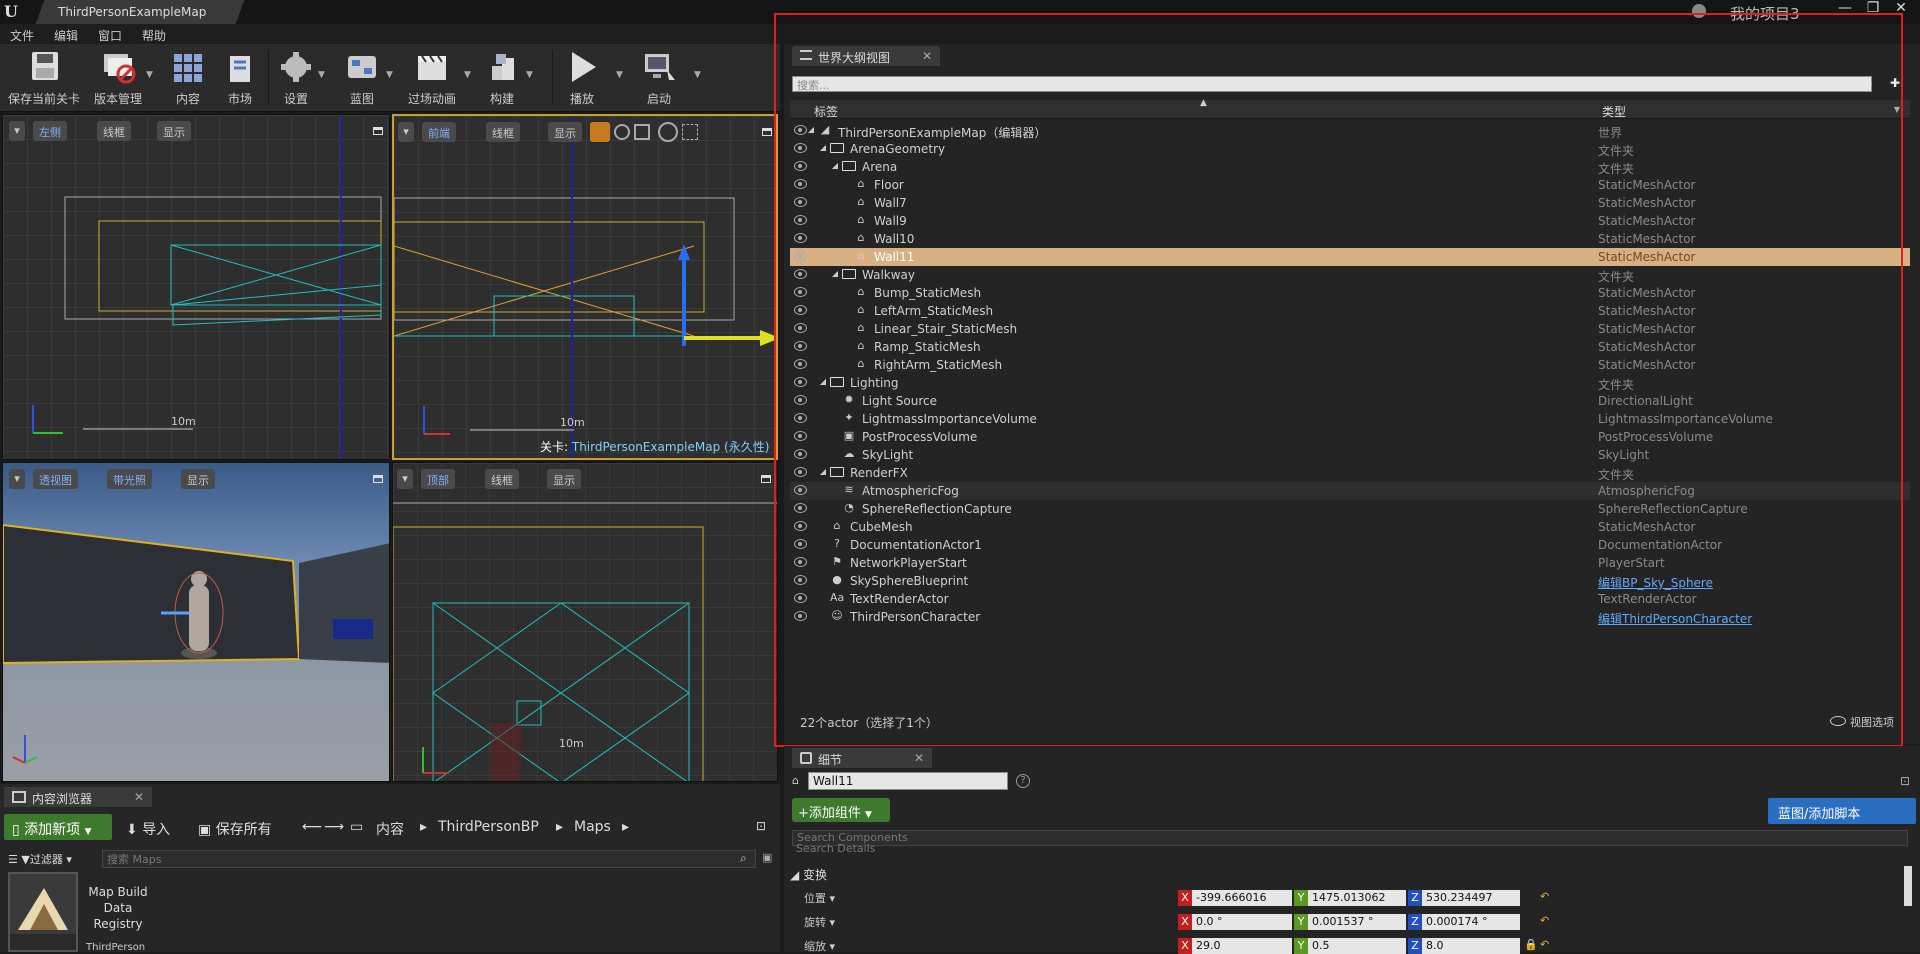  What do you see at coordinates (154, 35) in the screenshot?
I see `menu-help: 帮助` at bounding box center [154, 35].